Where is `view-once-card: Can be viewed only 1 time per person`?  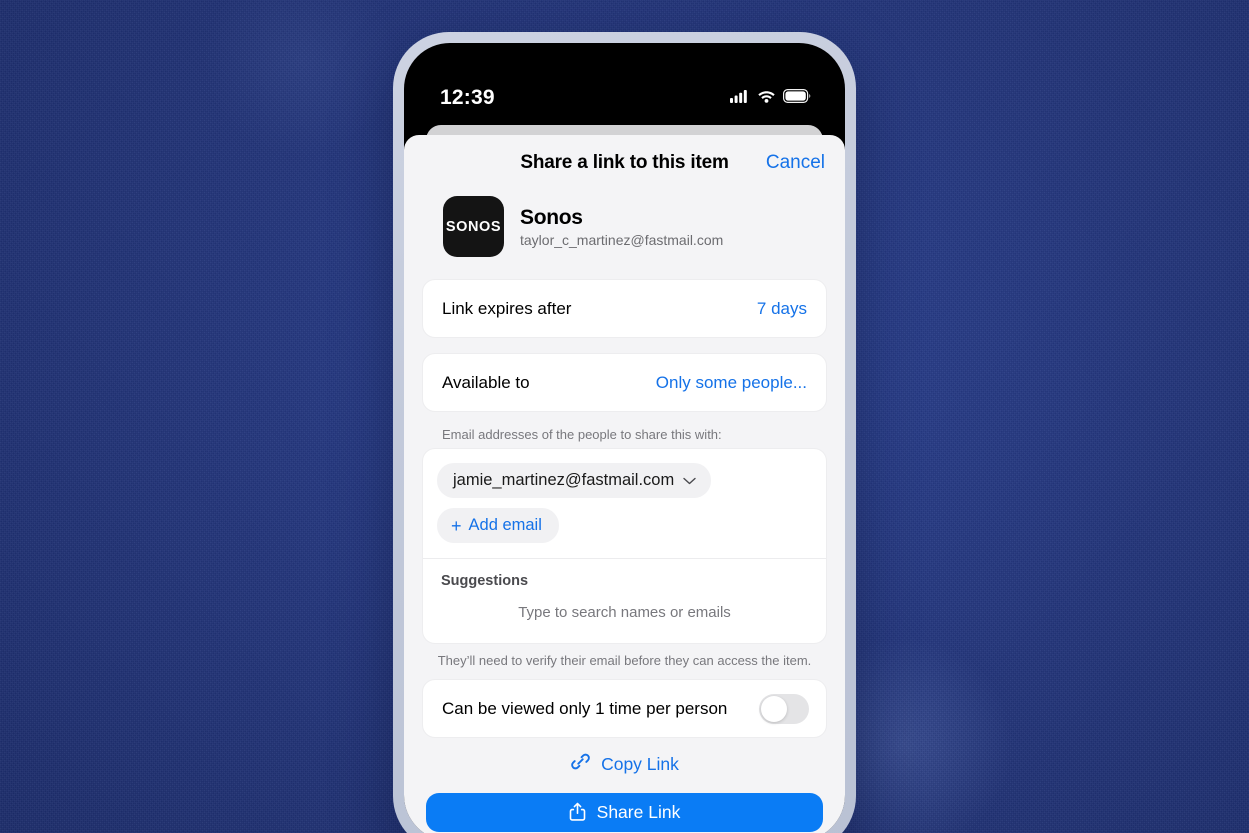 view-once-card: Can be viewed only 1 time per person is located at coordinates (624, 708).